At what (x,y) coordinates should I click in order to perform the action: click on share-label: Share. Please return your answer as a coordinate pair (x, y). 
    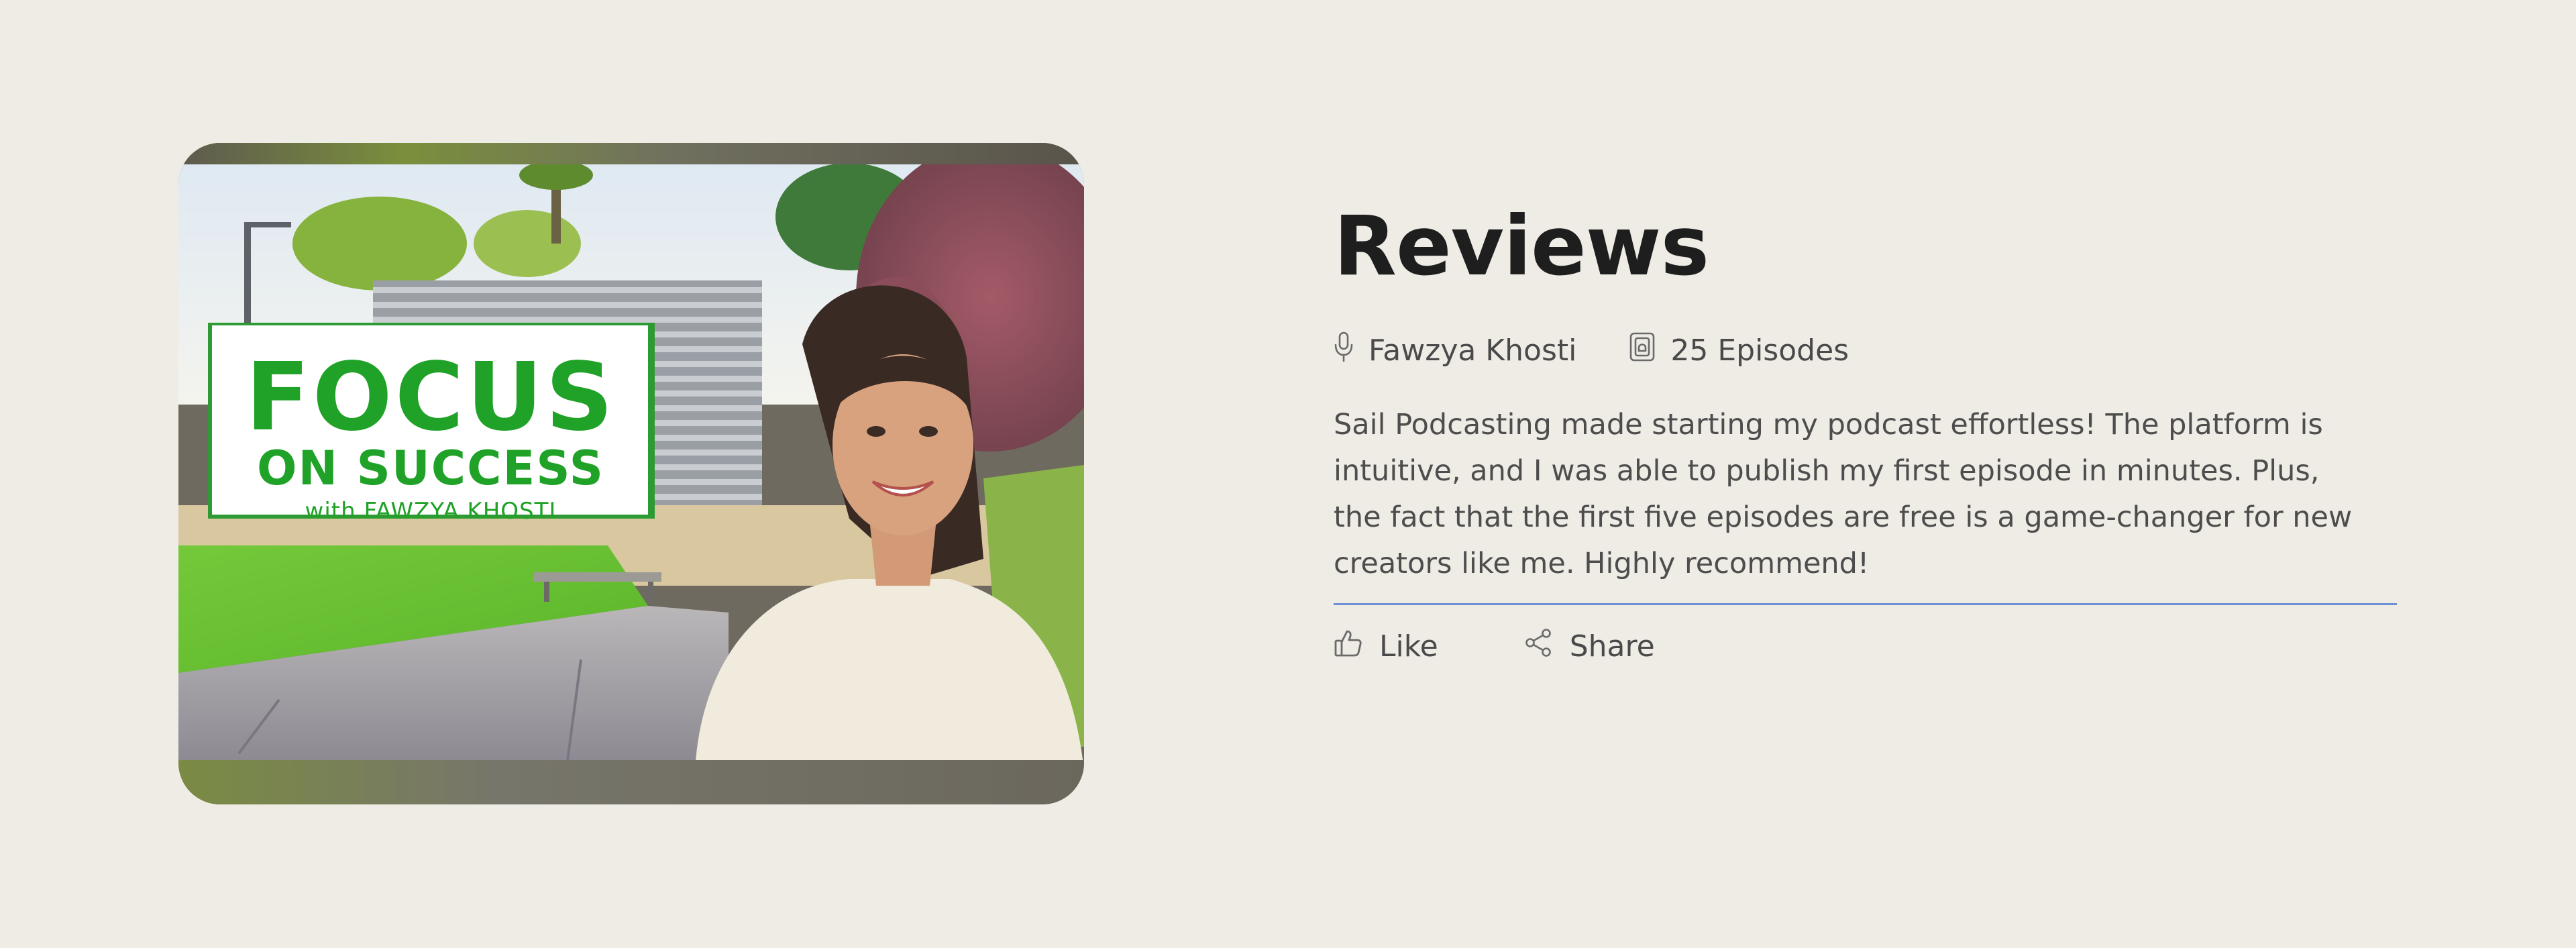
    Looking at the image, I should click on (1612, 646).